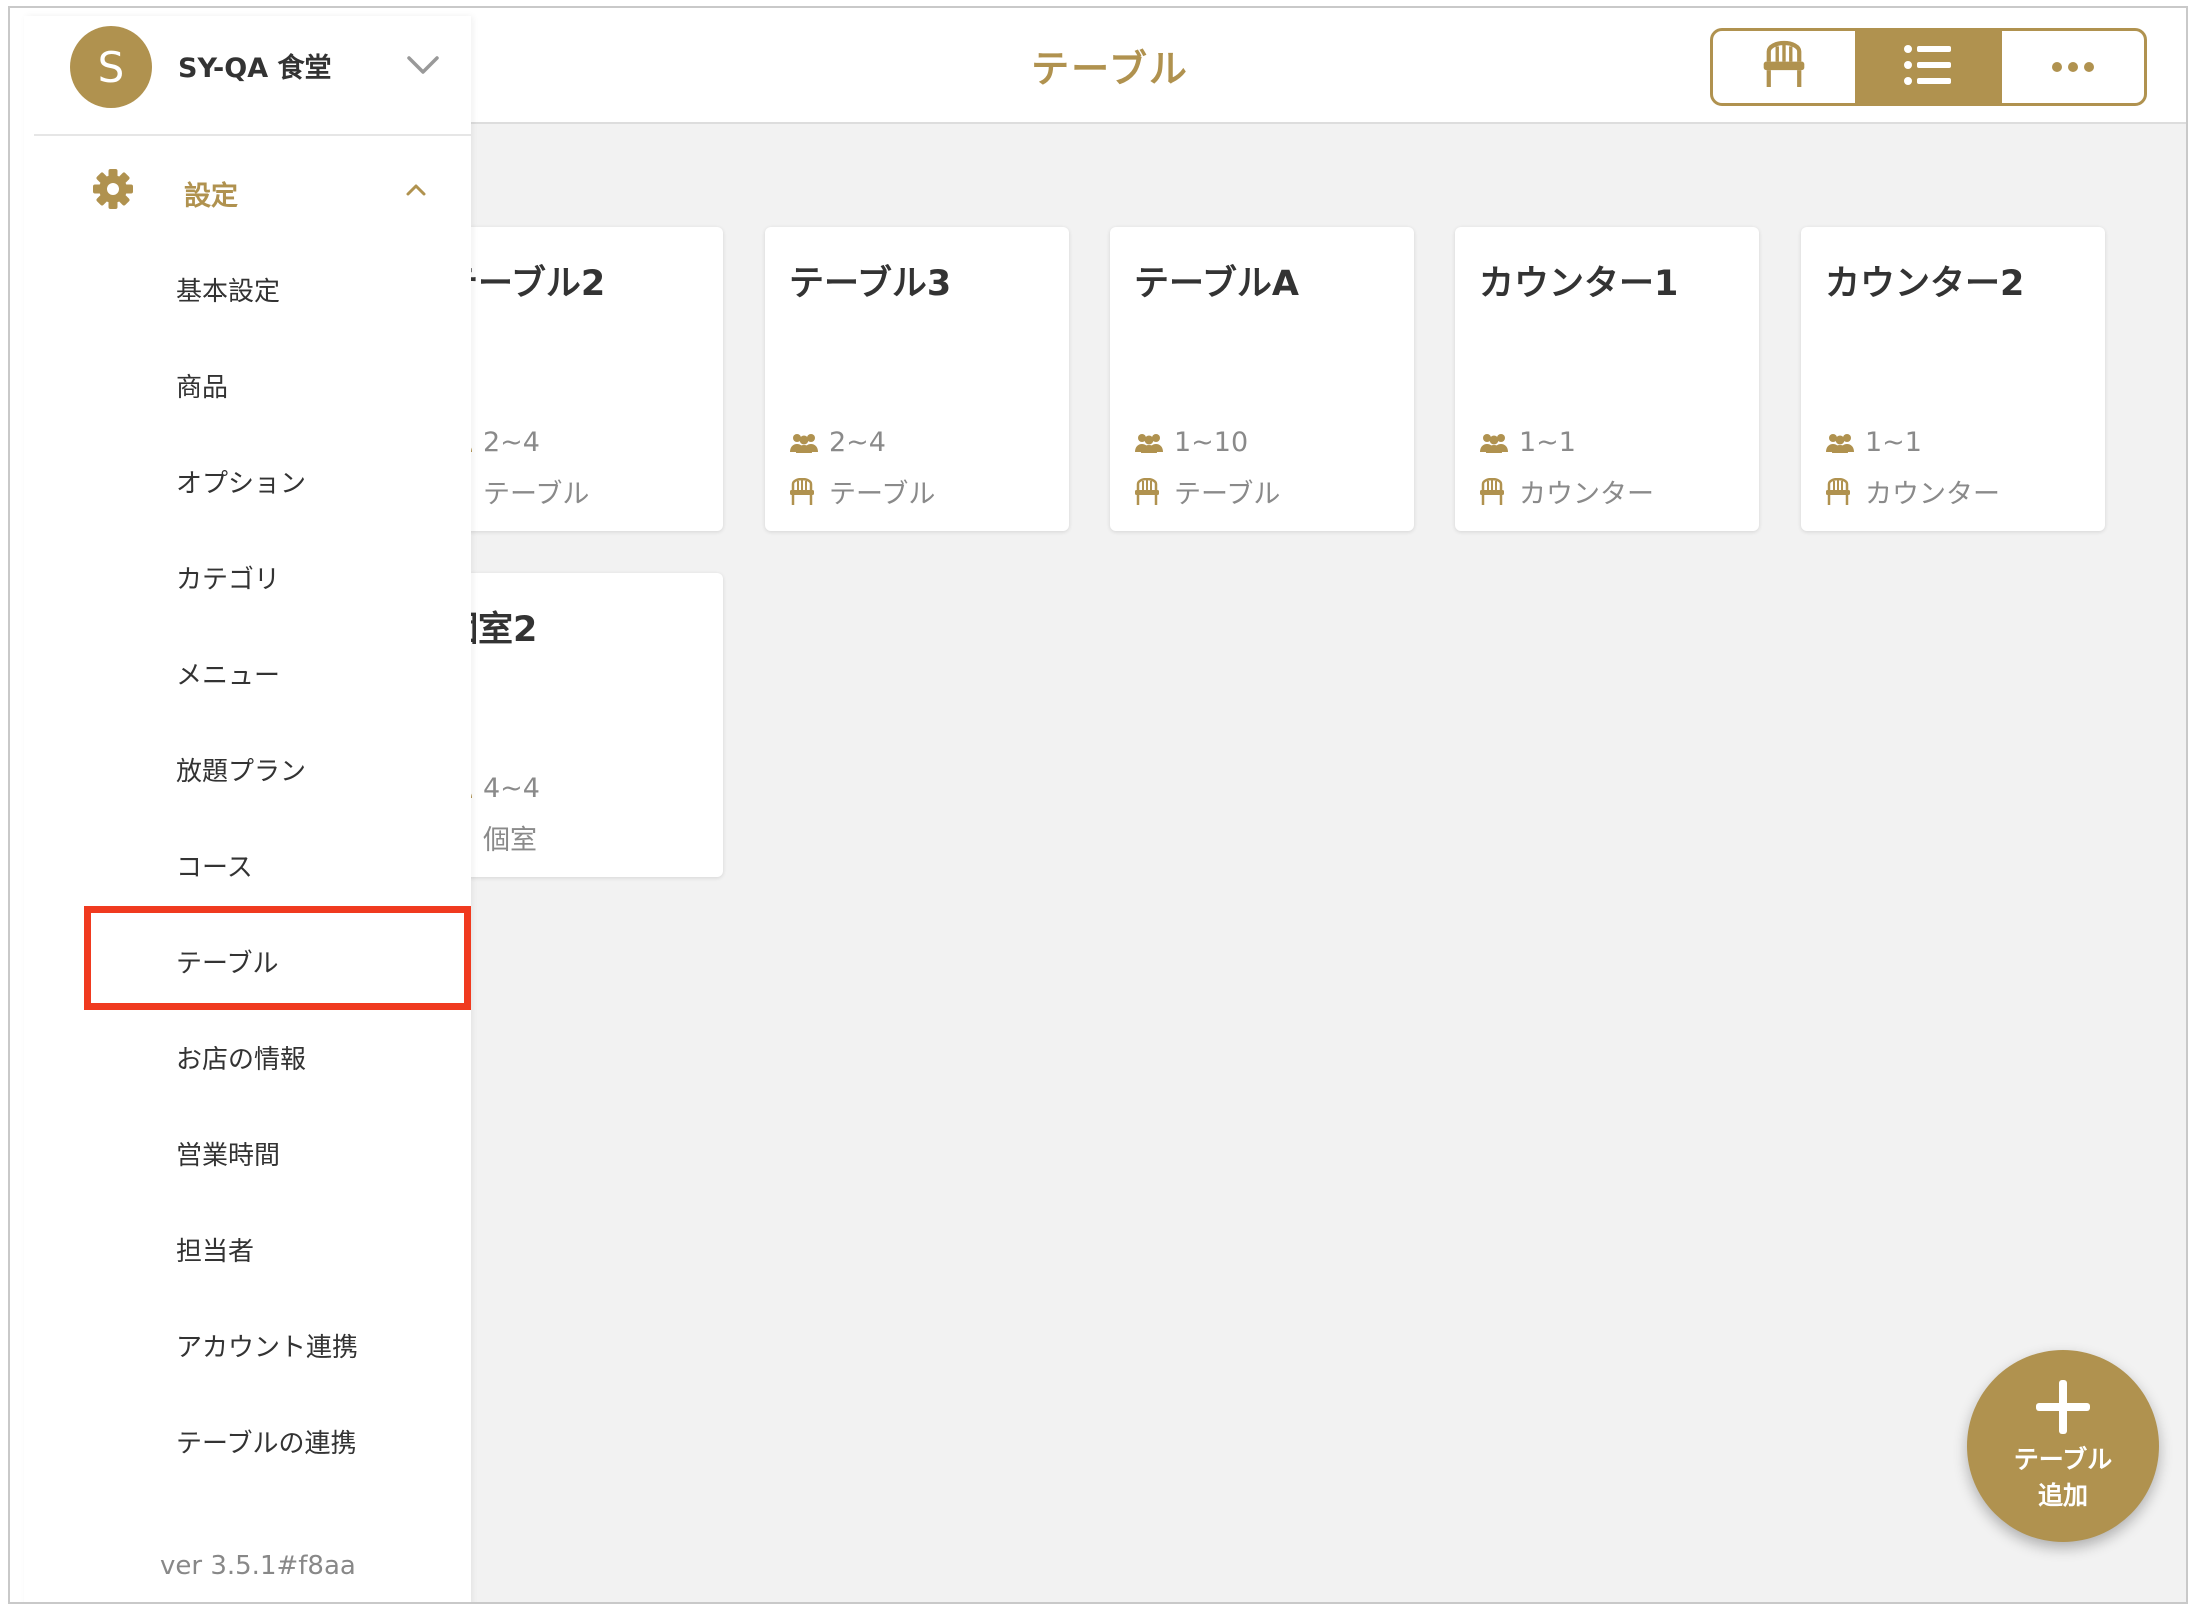 Image resolution: width=2198 pixels, height=1612 pixels. I want to click on highlight-box, so click(277, 958).